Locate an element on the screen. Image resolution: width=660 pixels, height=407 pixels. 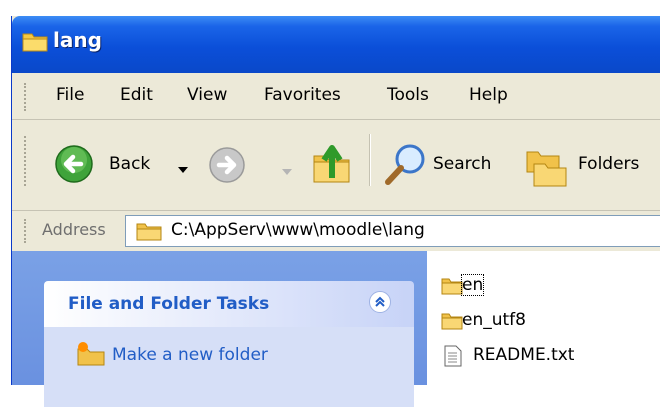
menu-edit: Edit is located at coordinates (136, 95).